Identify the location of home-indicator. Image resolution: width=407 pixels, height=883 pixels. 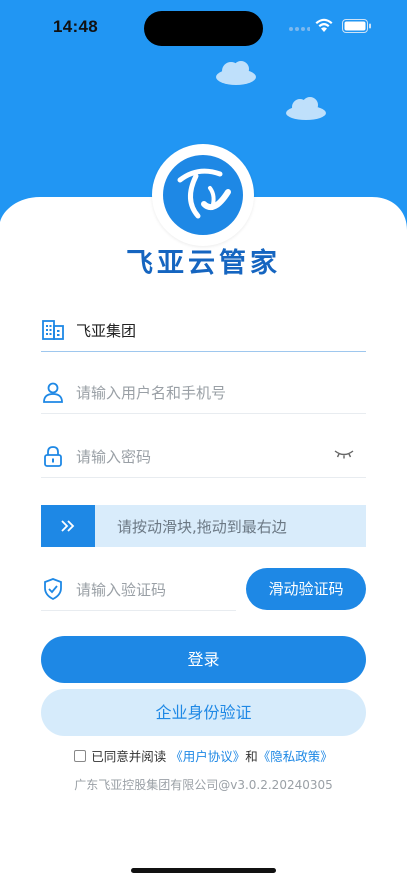
(203, 870).